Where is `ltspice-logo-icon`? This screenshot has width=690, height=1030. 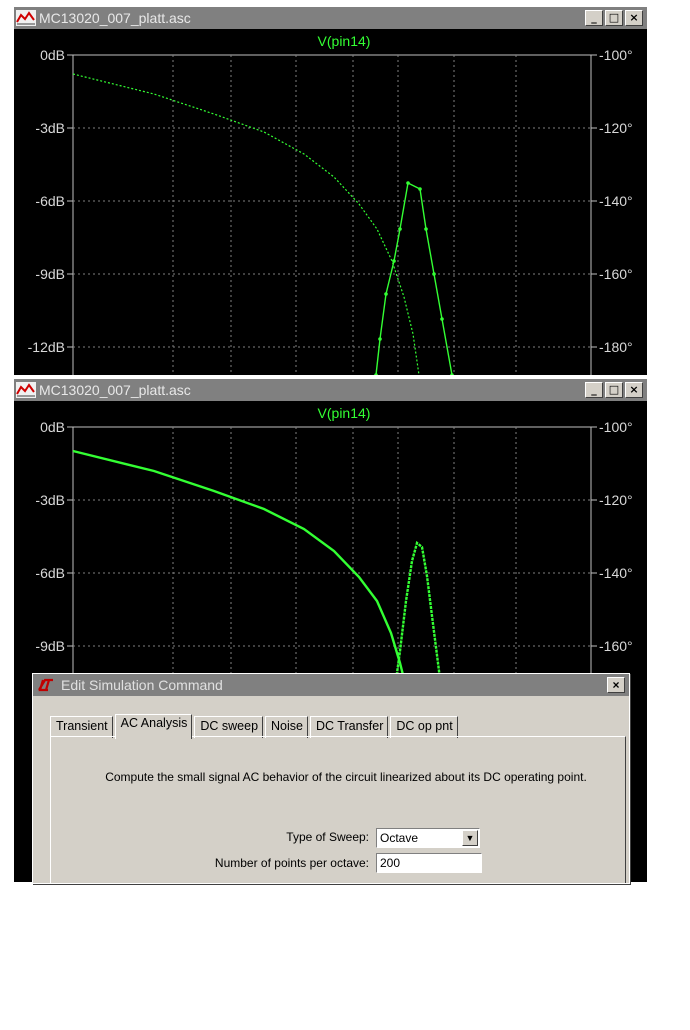 ltspice-logo-icon is located at coordinates (45, 685).